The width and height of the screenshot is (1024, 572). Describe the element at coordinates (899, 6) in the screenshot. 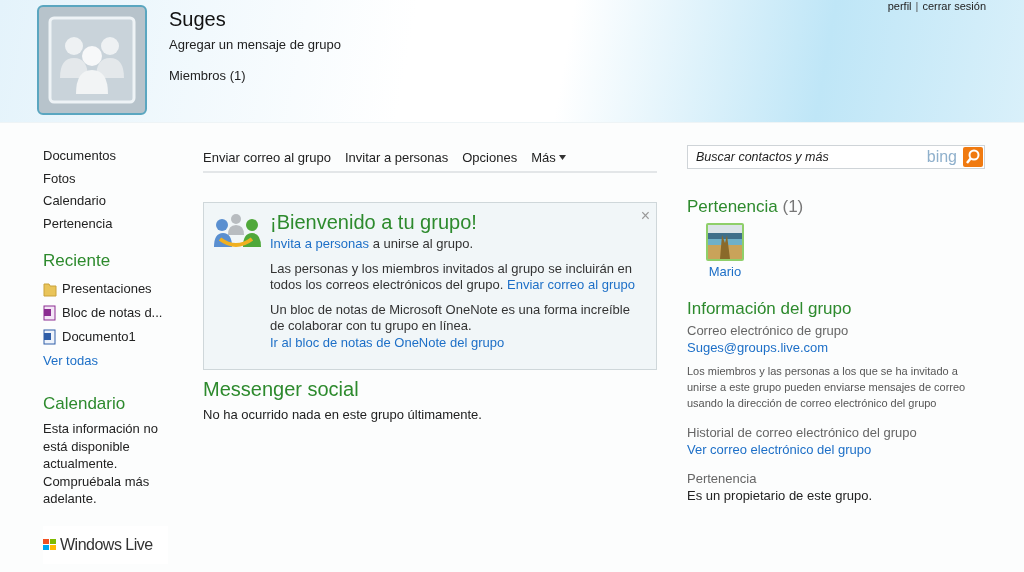

I see `profile-link: perfil` at that location.